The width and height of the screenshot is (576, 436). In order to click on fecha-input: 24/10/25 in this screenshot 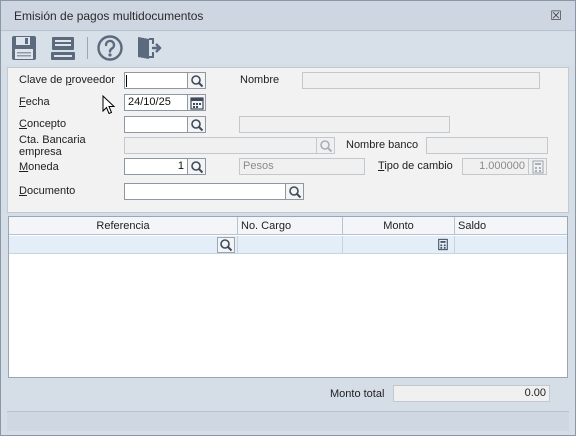, I will do `click(156, 102)`.